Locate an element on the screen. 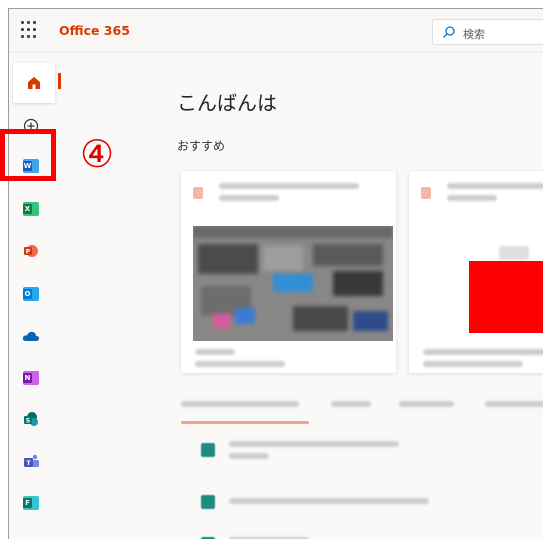 This screenshot has width=543, height=539. teams-icon: T is located at coordinates (31, 460).